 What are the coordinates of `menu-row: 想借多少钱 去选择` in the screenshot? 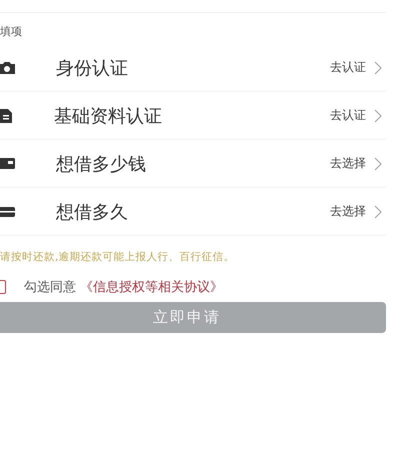 It's located at (193, 164).